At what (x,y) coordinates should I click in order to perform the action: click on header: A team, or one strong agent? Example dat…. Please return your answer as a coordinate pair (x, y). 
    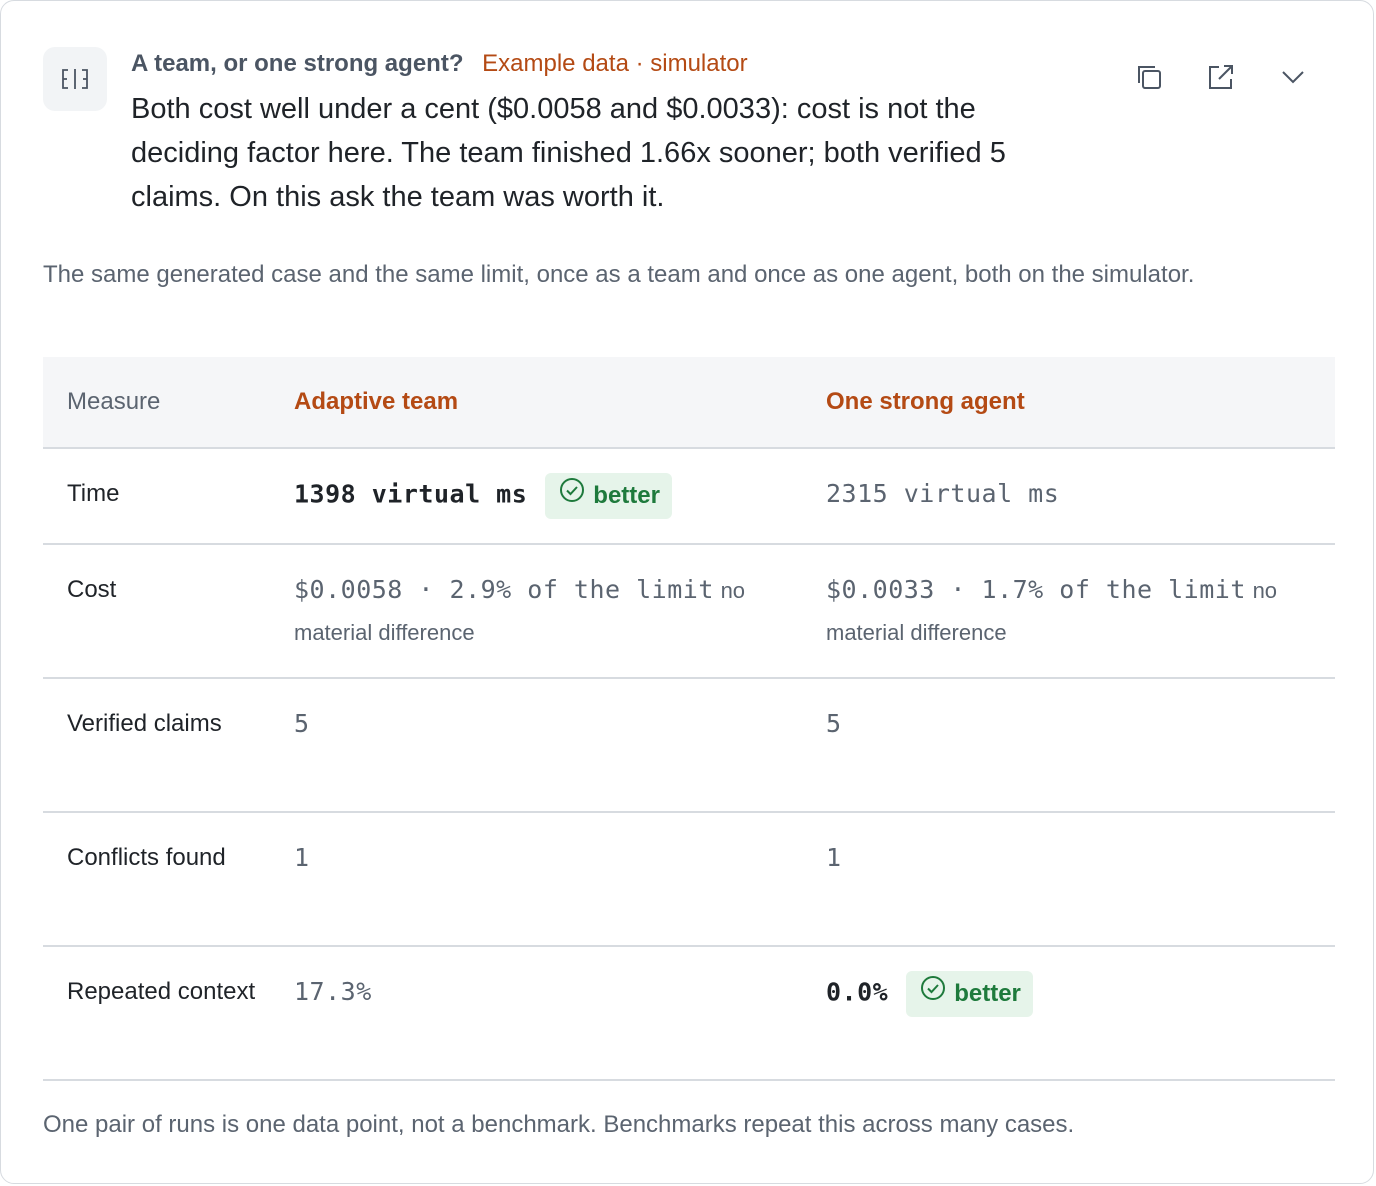
    Looking at the image, I should click on (611, 132).